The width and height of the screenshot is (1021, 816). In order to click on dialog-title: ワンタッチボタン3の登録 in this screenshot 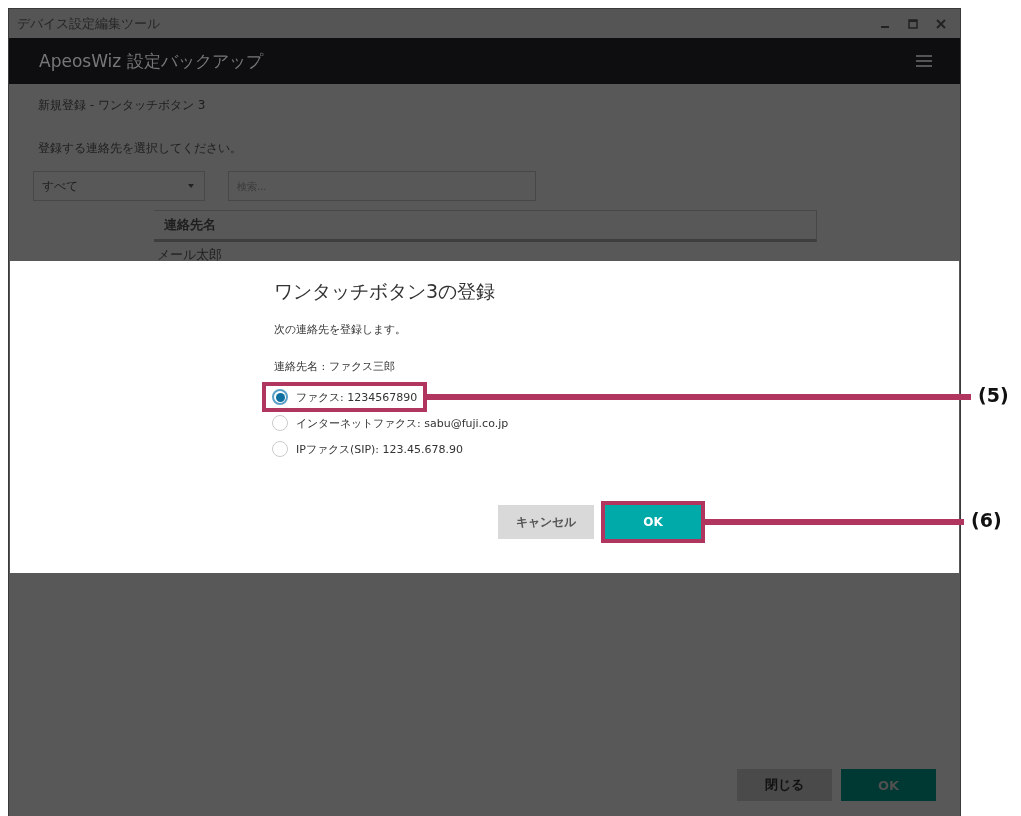, I will do `click(385, 291)`.